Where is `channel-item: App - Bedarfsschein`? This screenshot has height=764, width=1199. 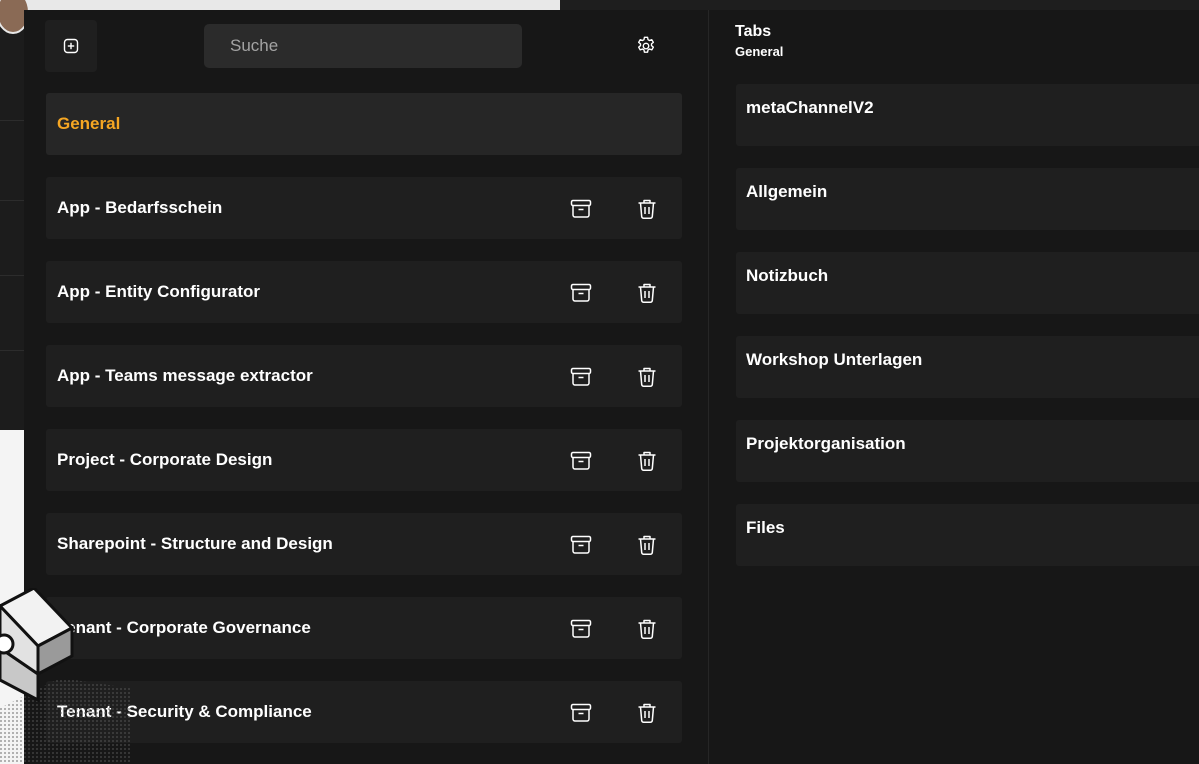 channel-item: App - Bedarfsschein is located at coordinates (364, 208).